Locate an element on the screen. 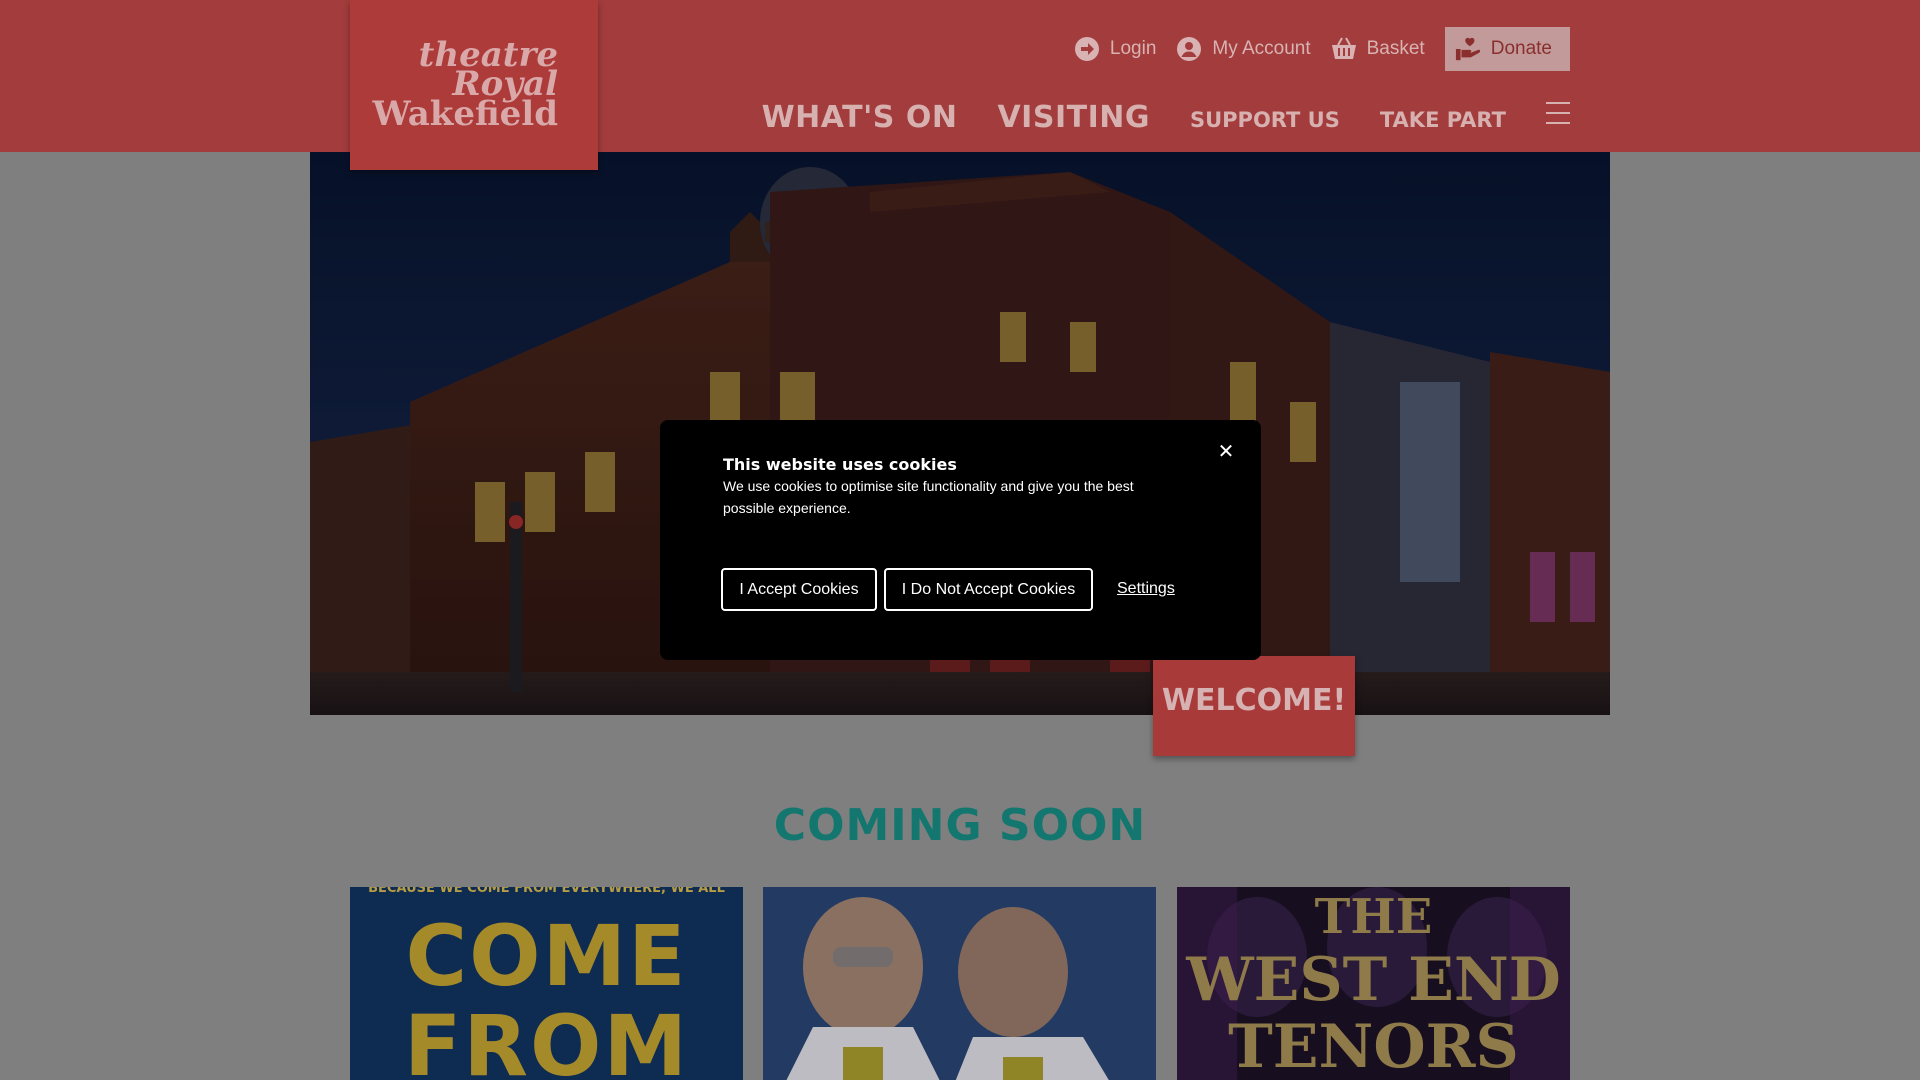 This screenshot has width=1920, height=1080. login-icon is located at coordinates (1087, 49).